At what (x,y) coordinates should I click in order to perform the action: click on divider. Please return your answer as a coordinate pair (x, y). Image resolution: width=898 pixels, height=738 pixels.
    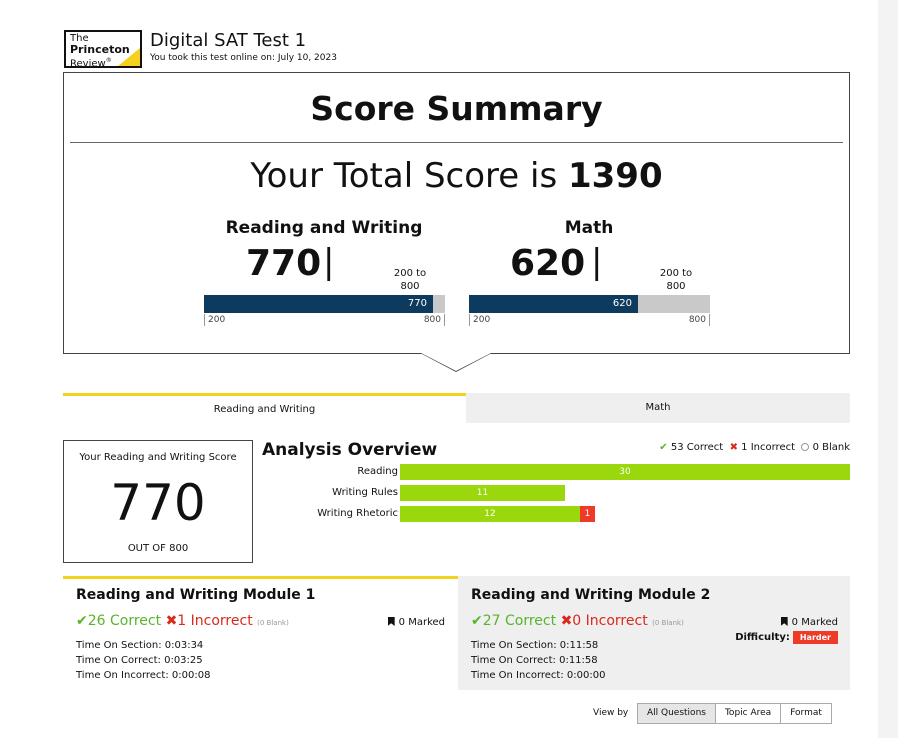
    Looking at the image, I should click on (456, 142).